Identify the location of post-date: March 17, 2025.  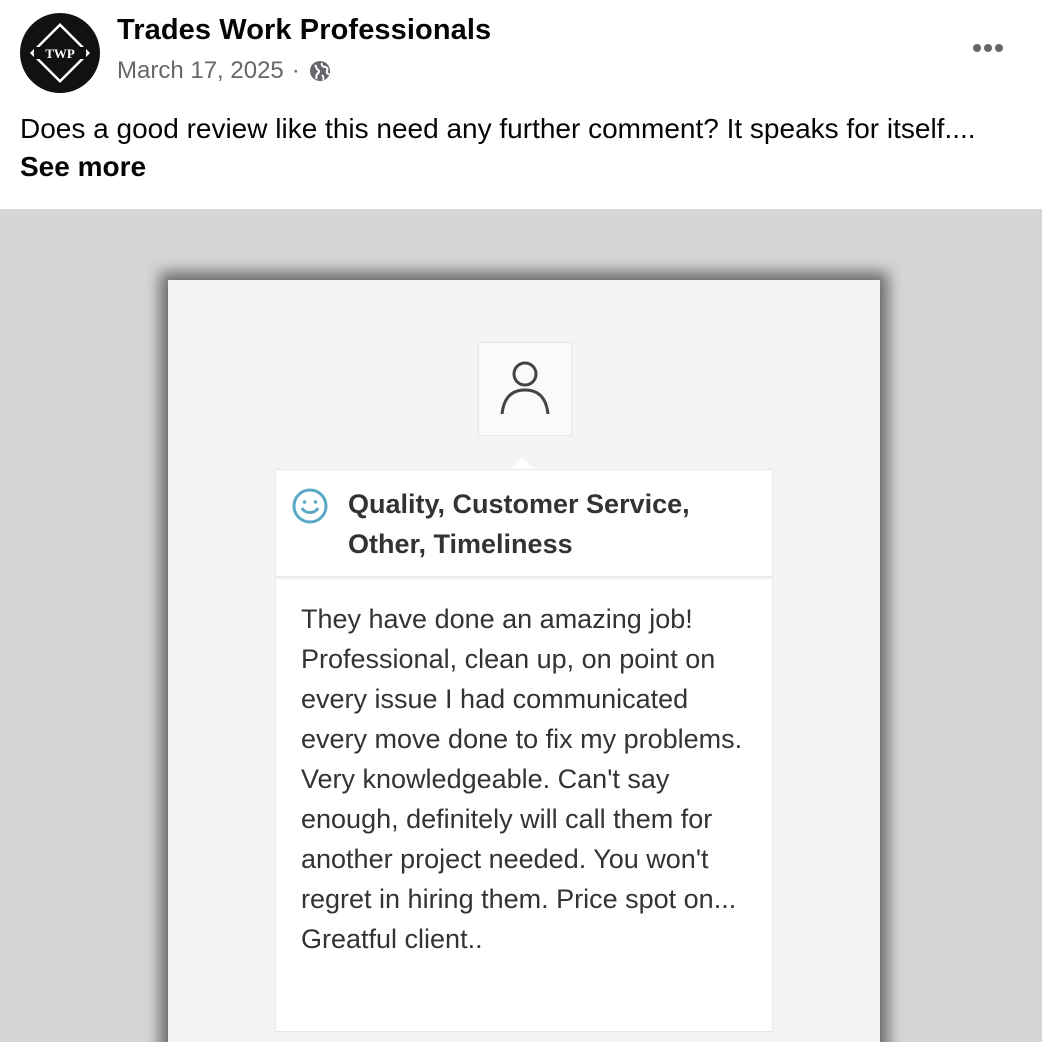
(200, 71).